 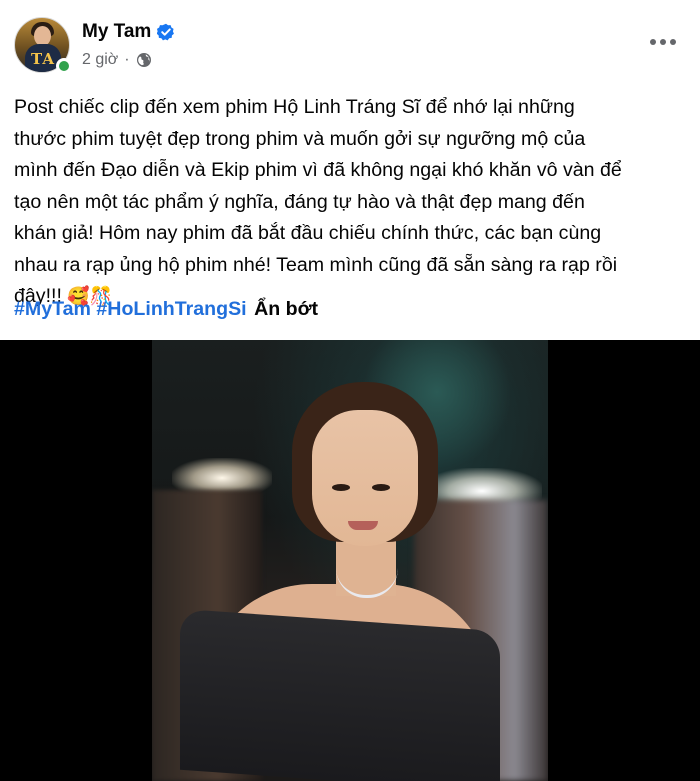 What do you see at coordinates (286, 309) in the screenshot?
I see `see-less-button: Ẩn bớt` at bounding box center [286, 309].